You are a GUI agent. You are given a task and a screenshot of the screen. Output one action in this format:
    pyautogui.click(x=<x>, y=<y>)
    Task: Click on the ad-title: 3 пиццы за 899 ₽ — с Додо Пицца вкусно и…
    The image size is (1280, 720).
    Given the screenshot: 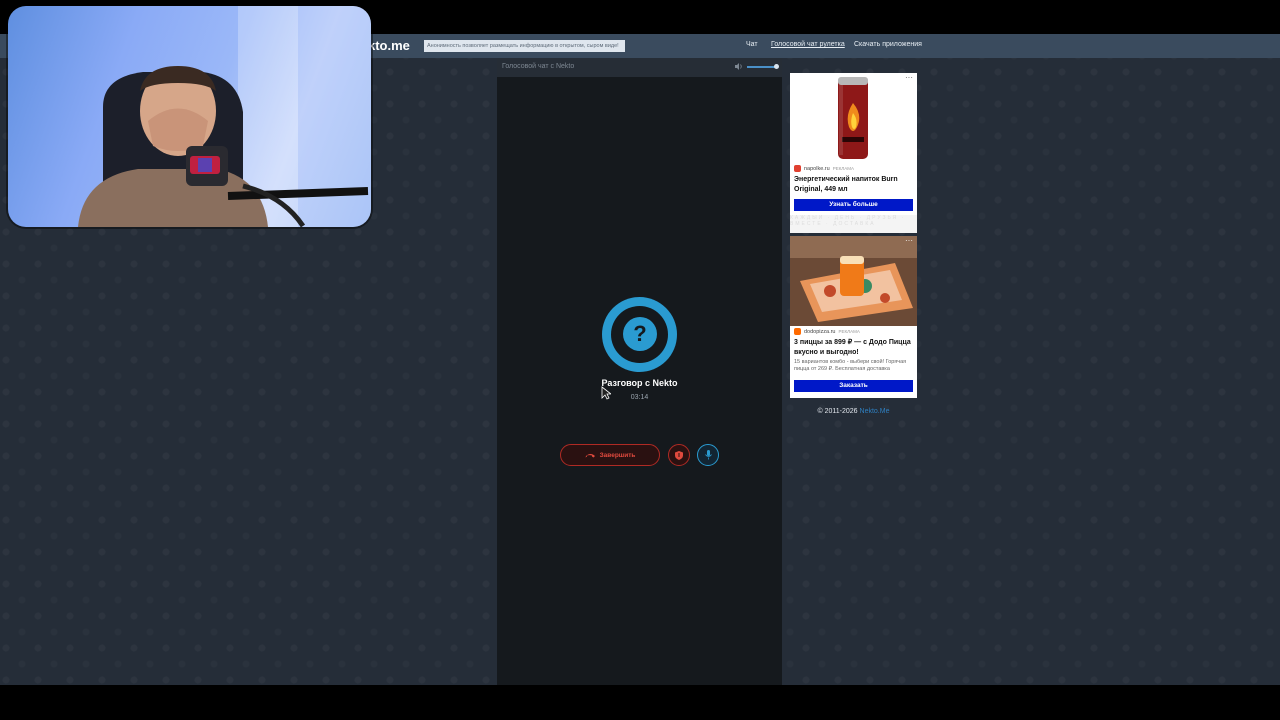 What is the action you would take?
    pyautogui.click(x=853, y=347)
    